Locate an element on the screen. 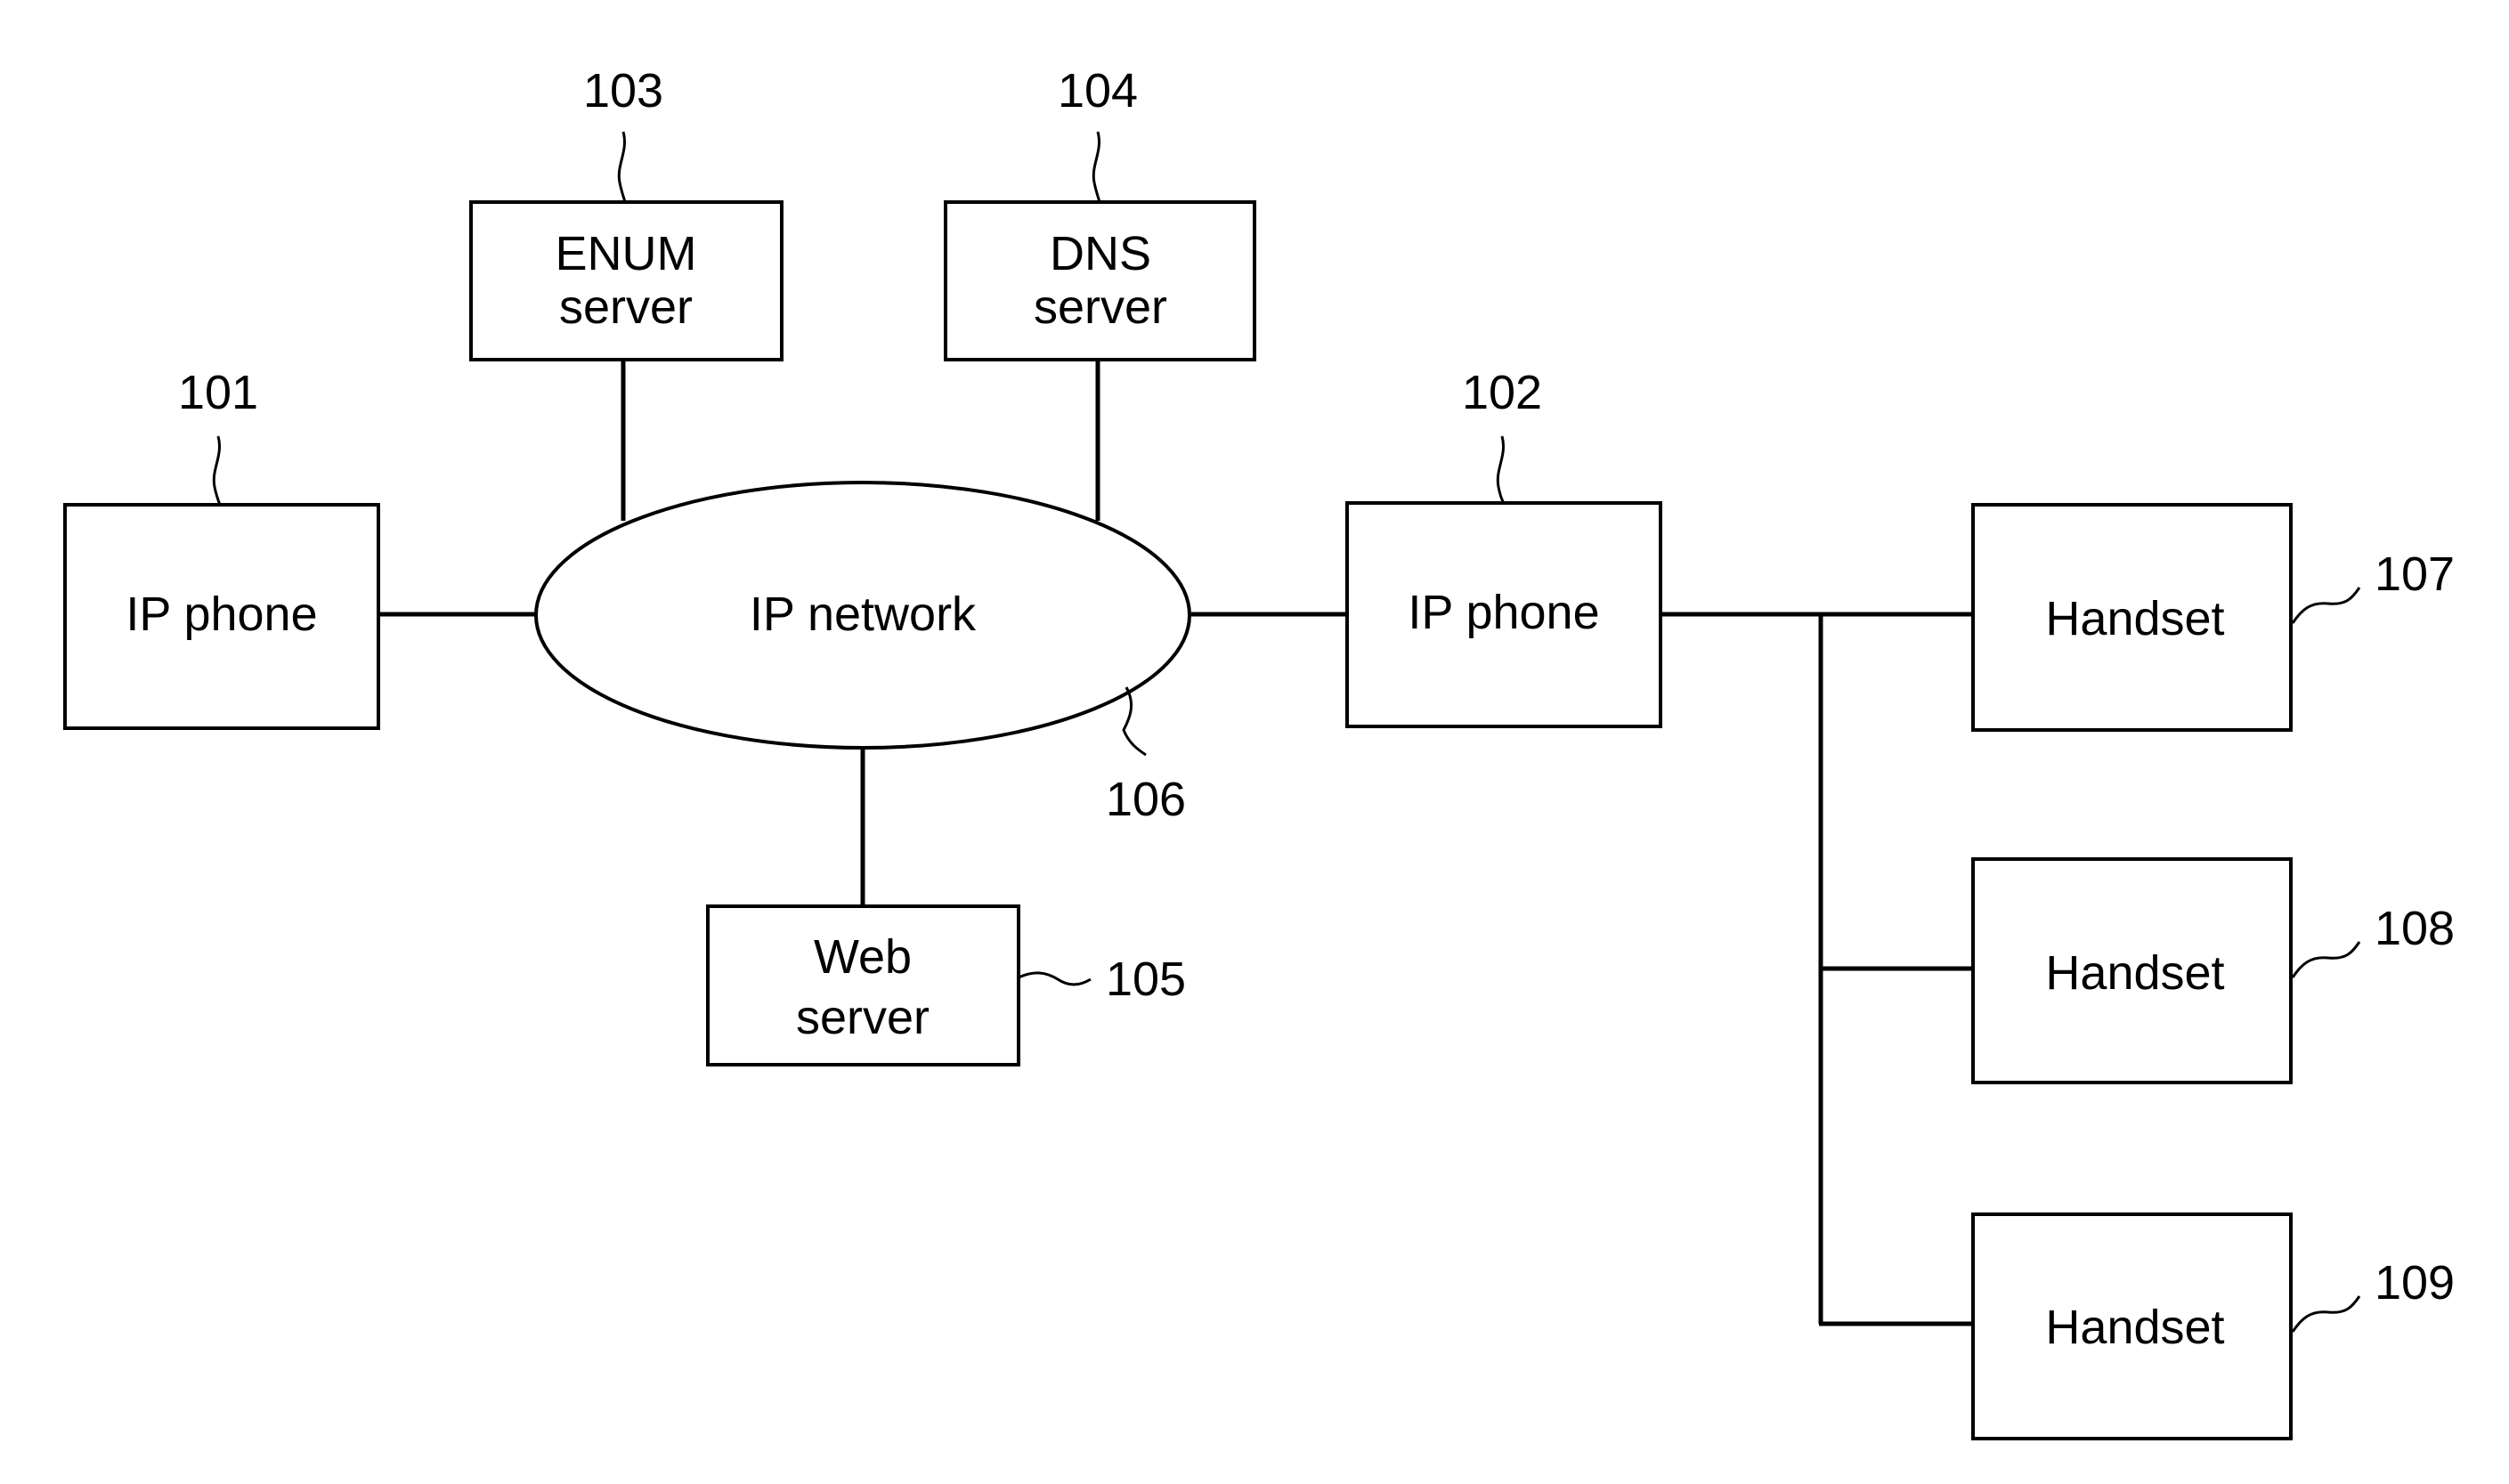 This screenshot has height=1484, width=2509. node-ip-phone-101: IP phone is located at coordinates (221, 616).